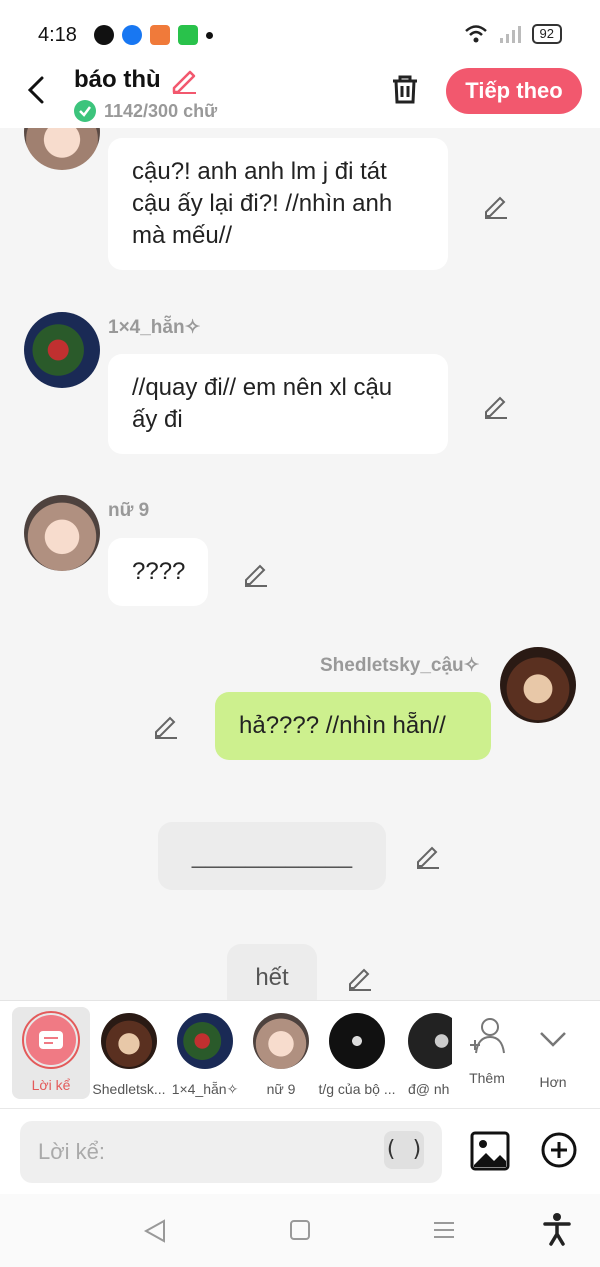  I want to click on message-bubble-self: hả???? //nhìn hẵn//, so click(353, 726).